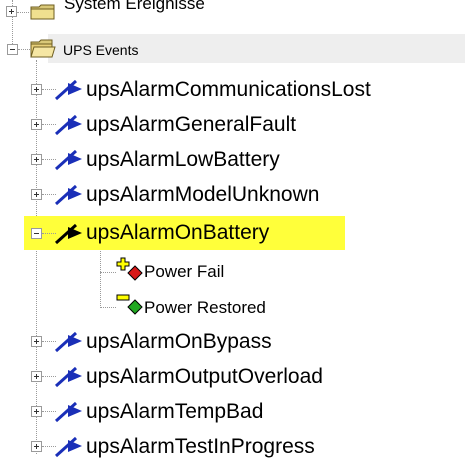  What do you see at coordinates (232, 273) in the screenshot?
I see `tree-node-action: Power Fail` at bounding box center [232, 273].